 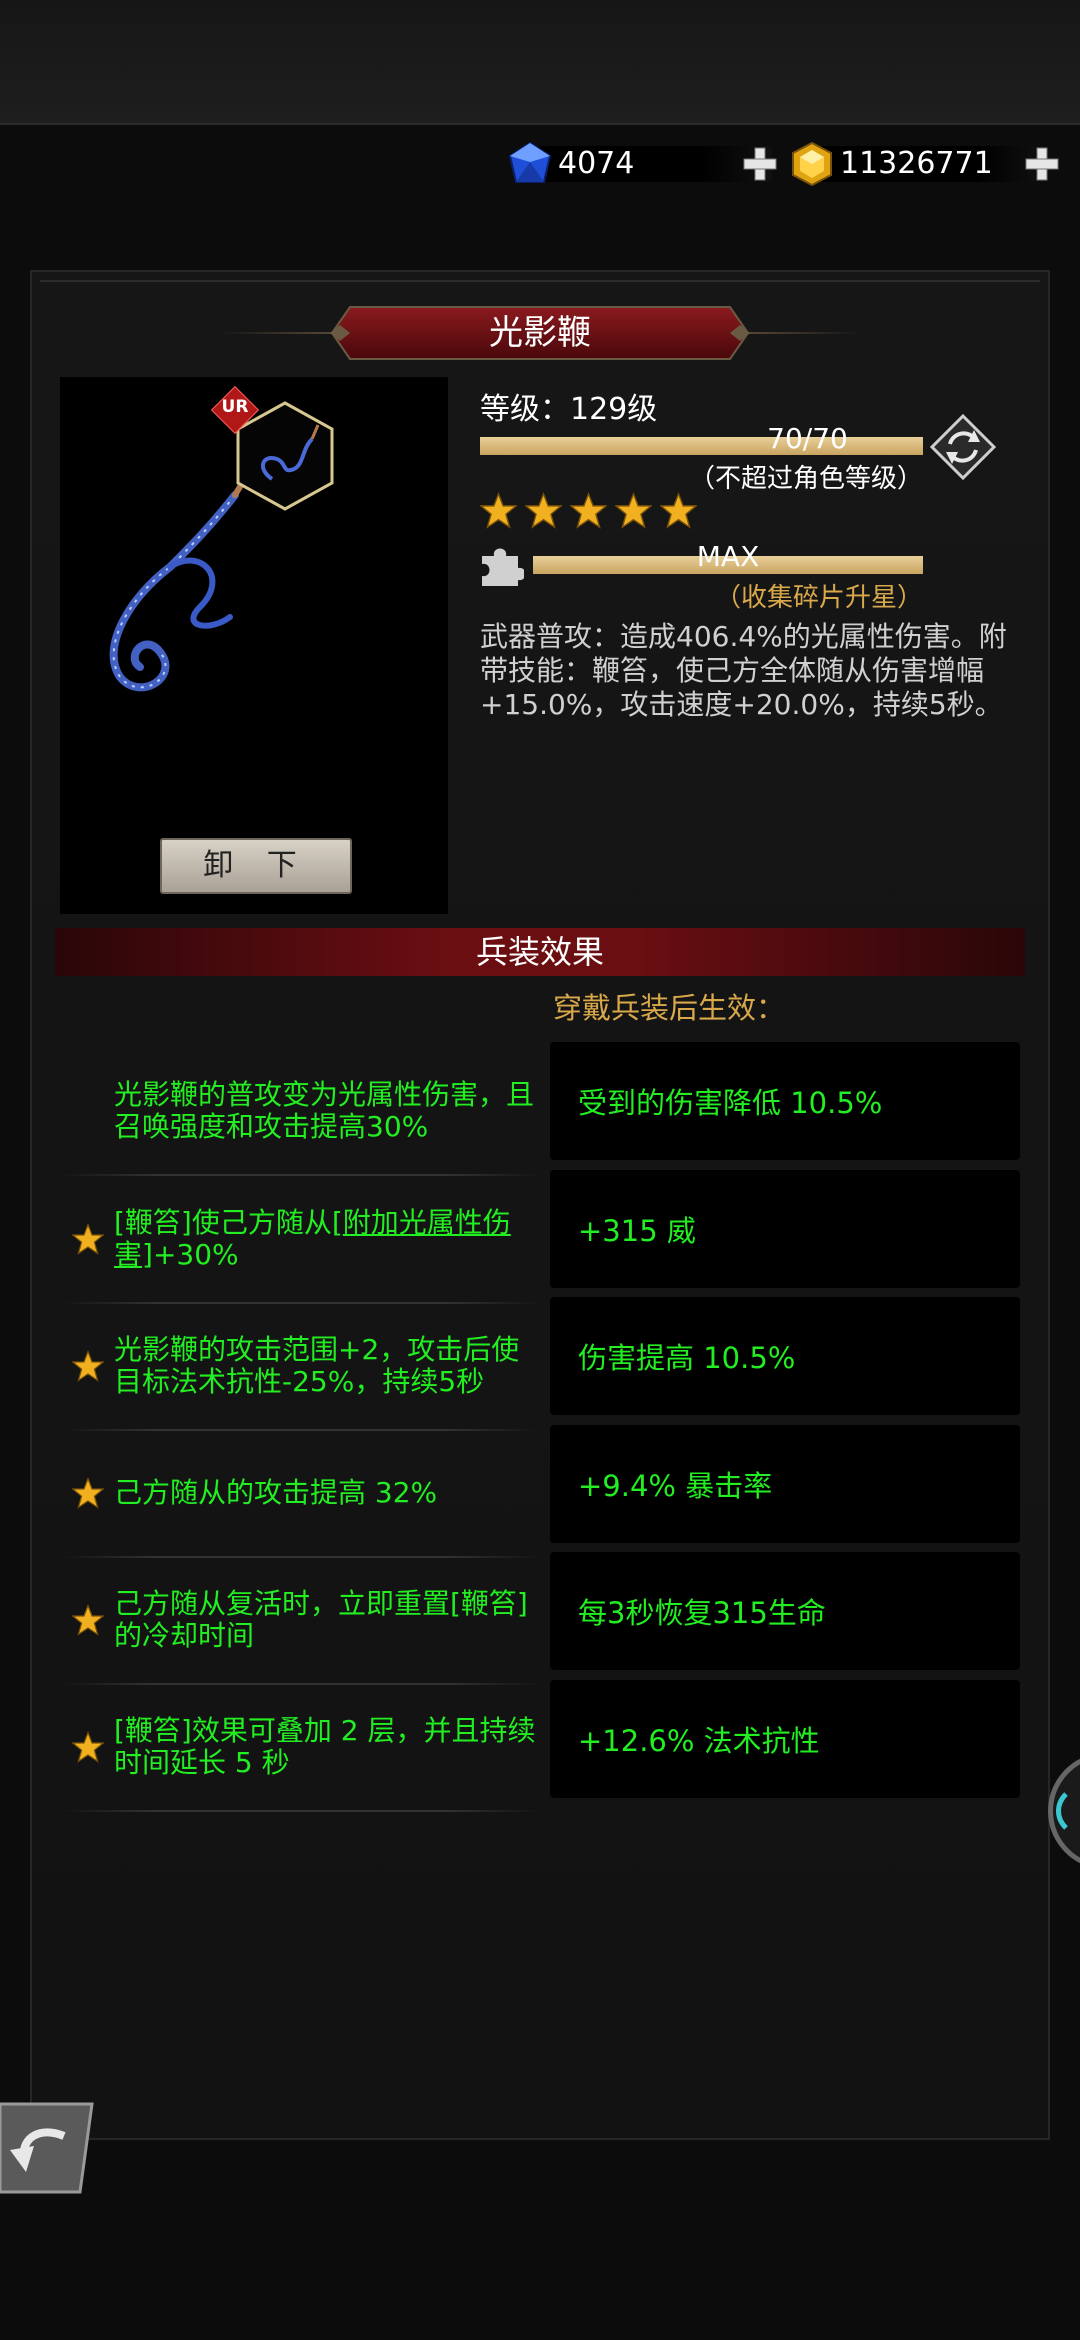 I want to click on weapon-name: 光影鞭, so click(x=540, y=333).